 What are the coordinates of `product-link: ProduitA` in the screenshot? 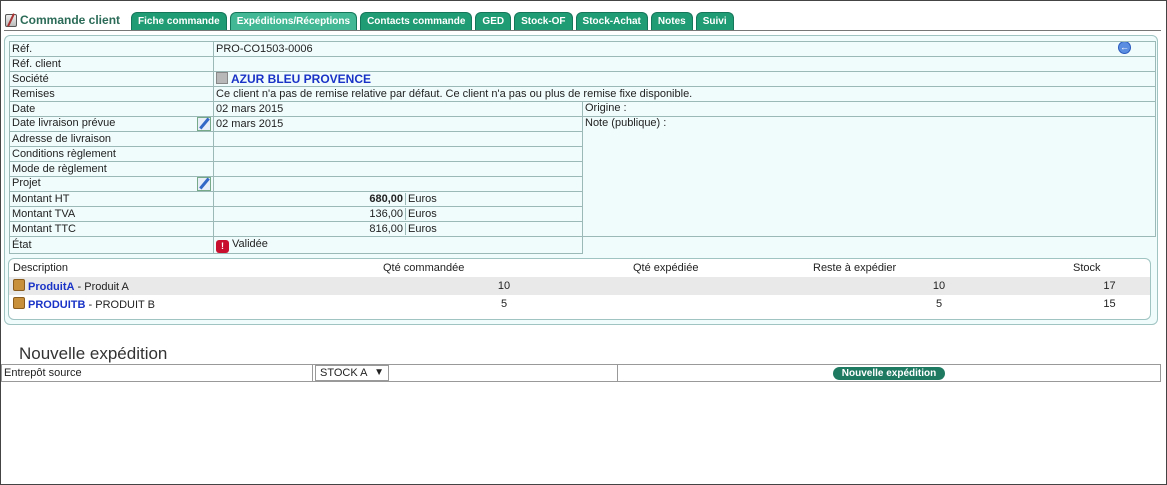 It's located at (51, 287).